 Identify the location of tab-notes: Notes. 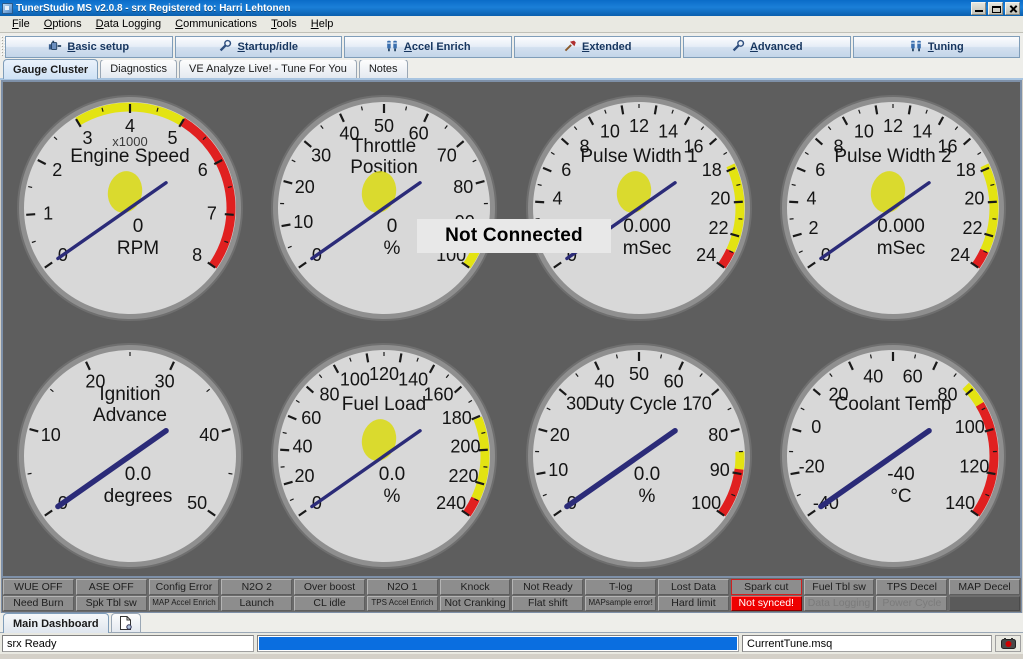
(383, 68).